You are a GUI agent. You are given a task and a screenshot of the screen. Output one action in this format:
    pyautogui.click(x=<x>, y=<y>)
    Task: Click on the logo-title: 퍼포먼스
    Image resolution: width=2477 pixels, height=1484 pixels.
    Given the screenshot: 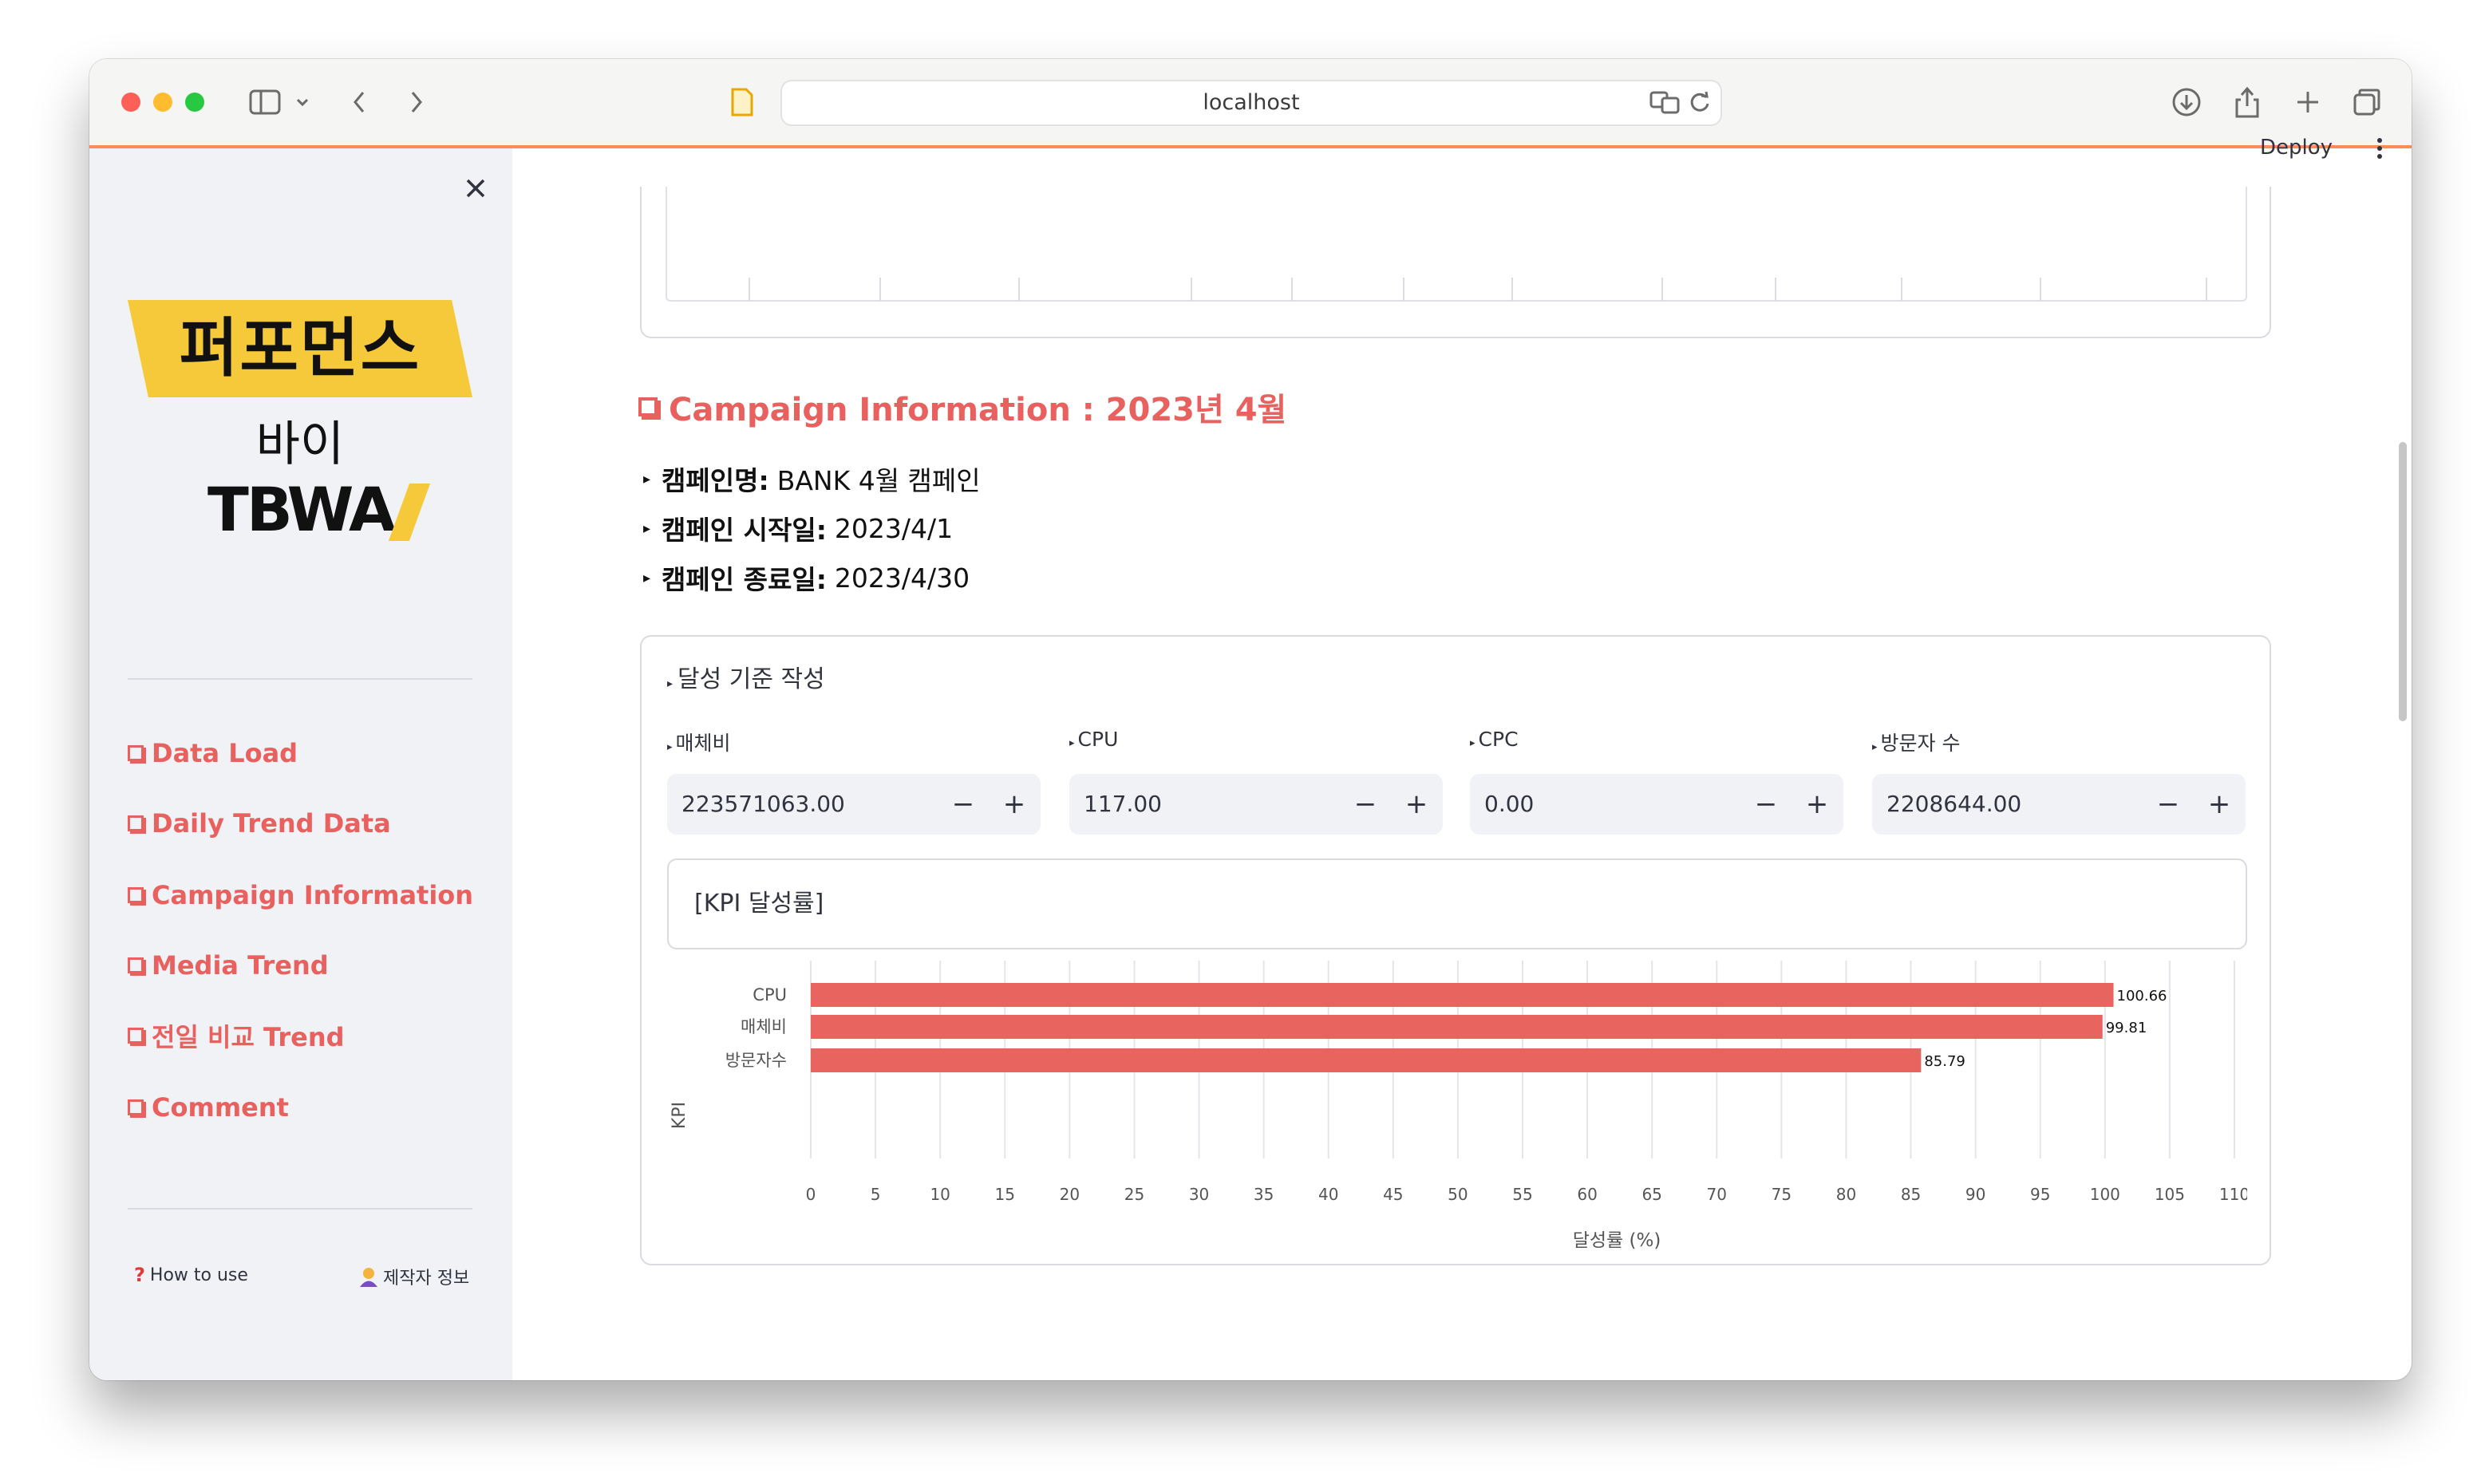 What is the action you would take?
    pyautogui.click(x=300, y=348)
    